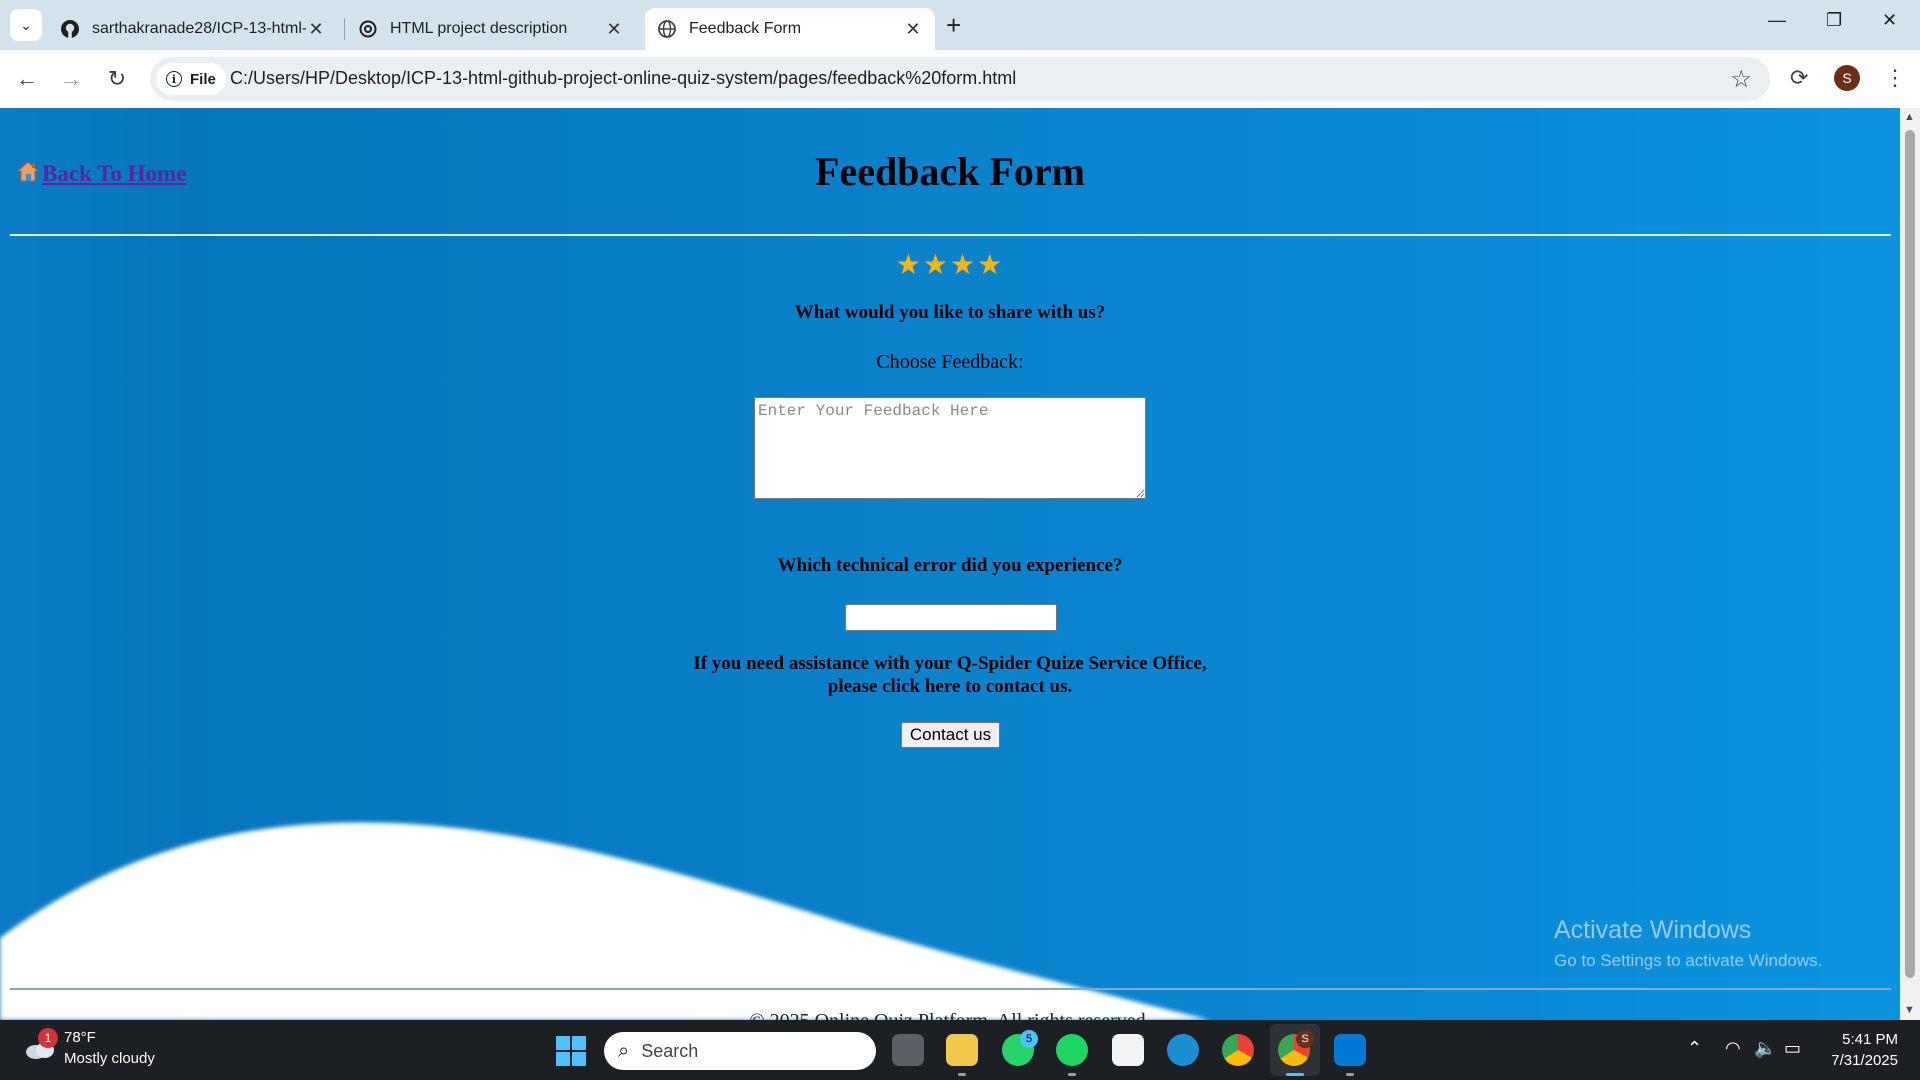 This screenshot has width=1920, height=1080. What do you see at coordinates (740, 1051) in the screenshot?
I see `taskbar-search-box: ⌕ Search` at bounding box center [740, 1051].